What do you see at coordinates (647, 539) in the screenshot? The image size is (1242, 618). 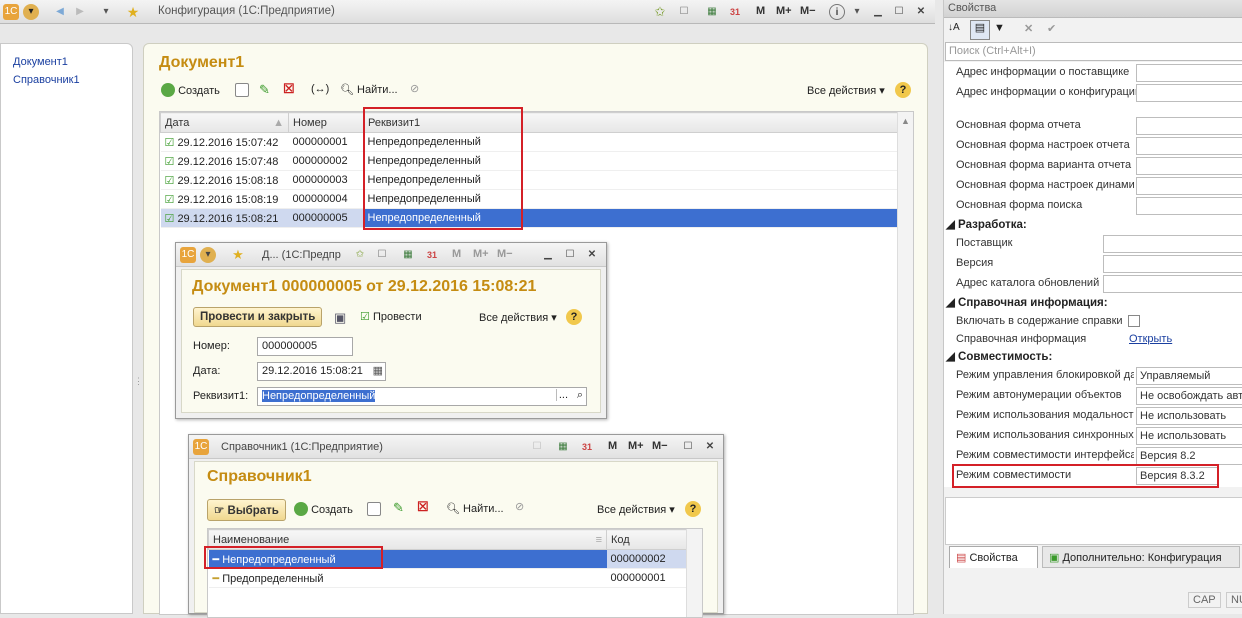 I see `column-code: Код` at bounding box center [647, 539].